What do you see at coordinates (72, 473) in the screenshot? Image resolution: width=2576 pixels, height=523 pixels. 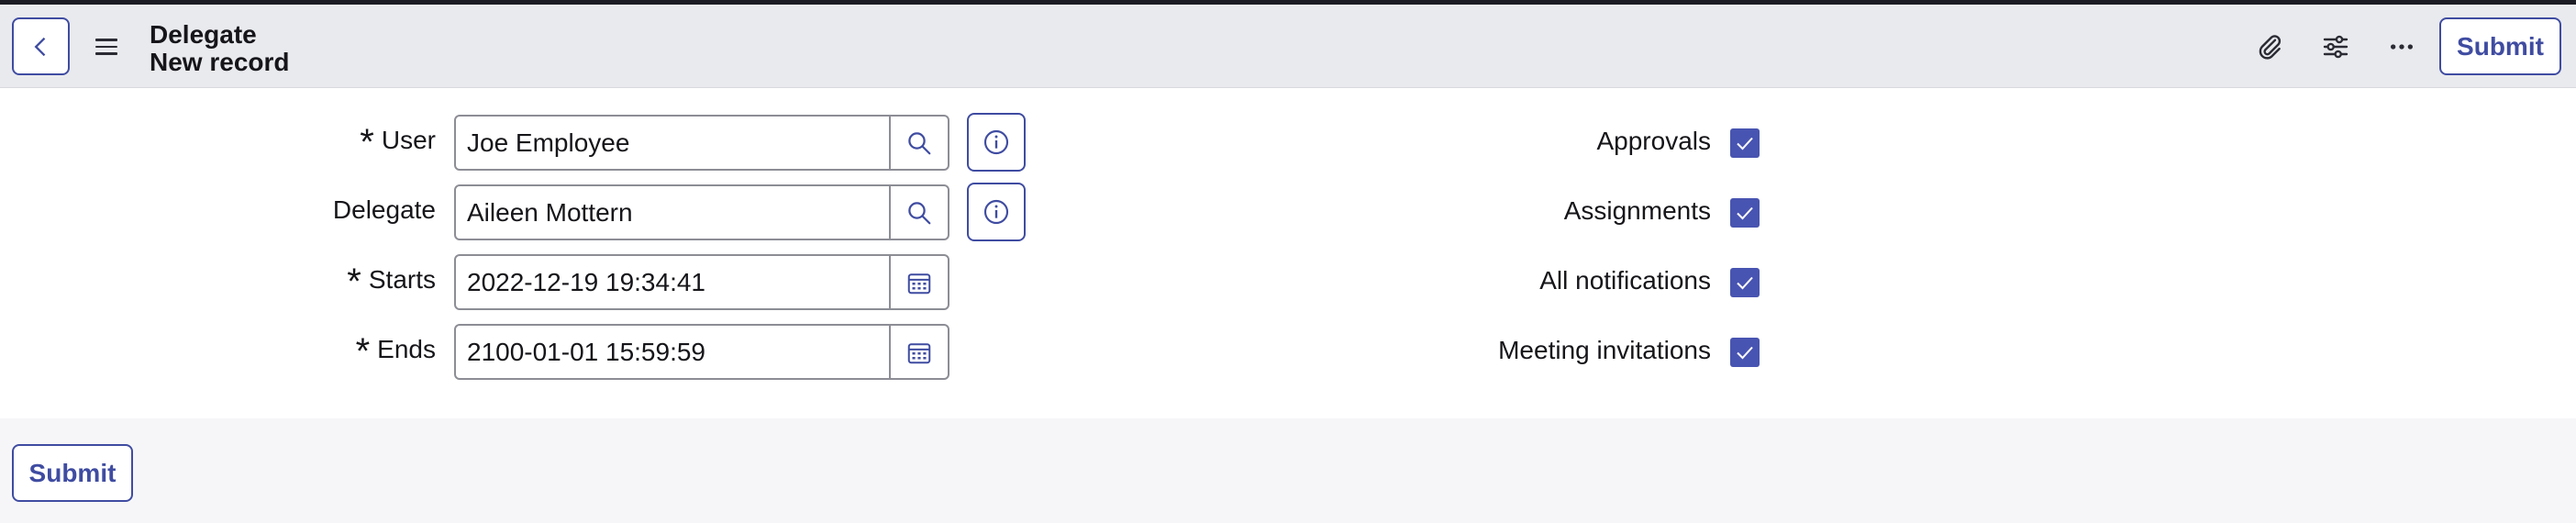 I see `submit-button-footer: Submit` at bounding box center [72, 473].